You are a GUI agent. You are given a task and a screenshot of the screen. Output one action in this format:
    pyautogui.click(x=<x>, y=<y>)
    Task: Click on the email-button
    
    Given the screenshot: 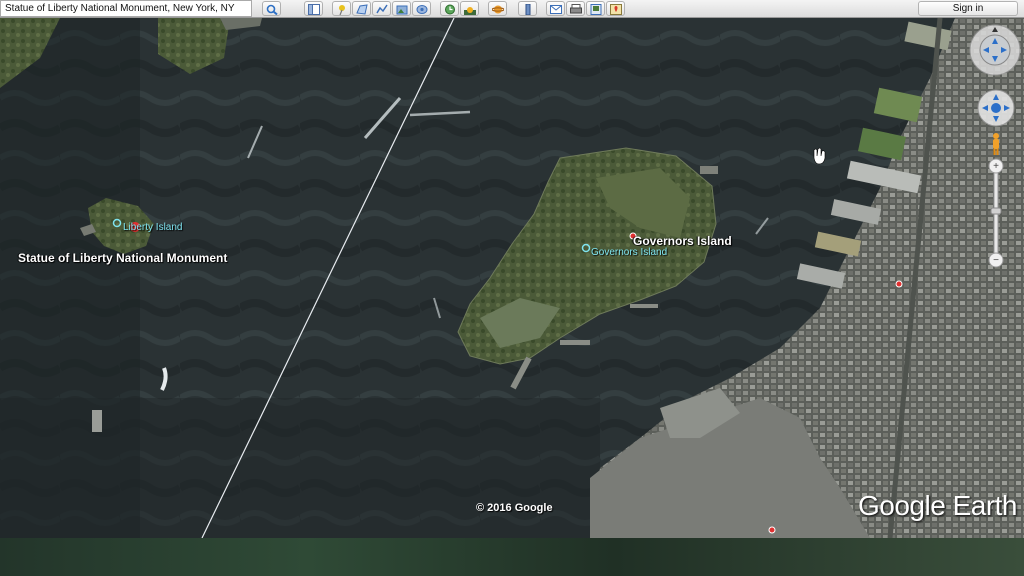 What is the action you would take?
    pyautogui.click(x=555, y=8)
    